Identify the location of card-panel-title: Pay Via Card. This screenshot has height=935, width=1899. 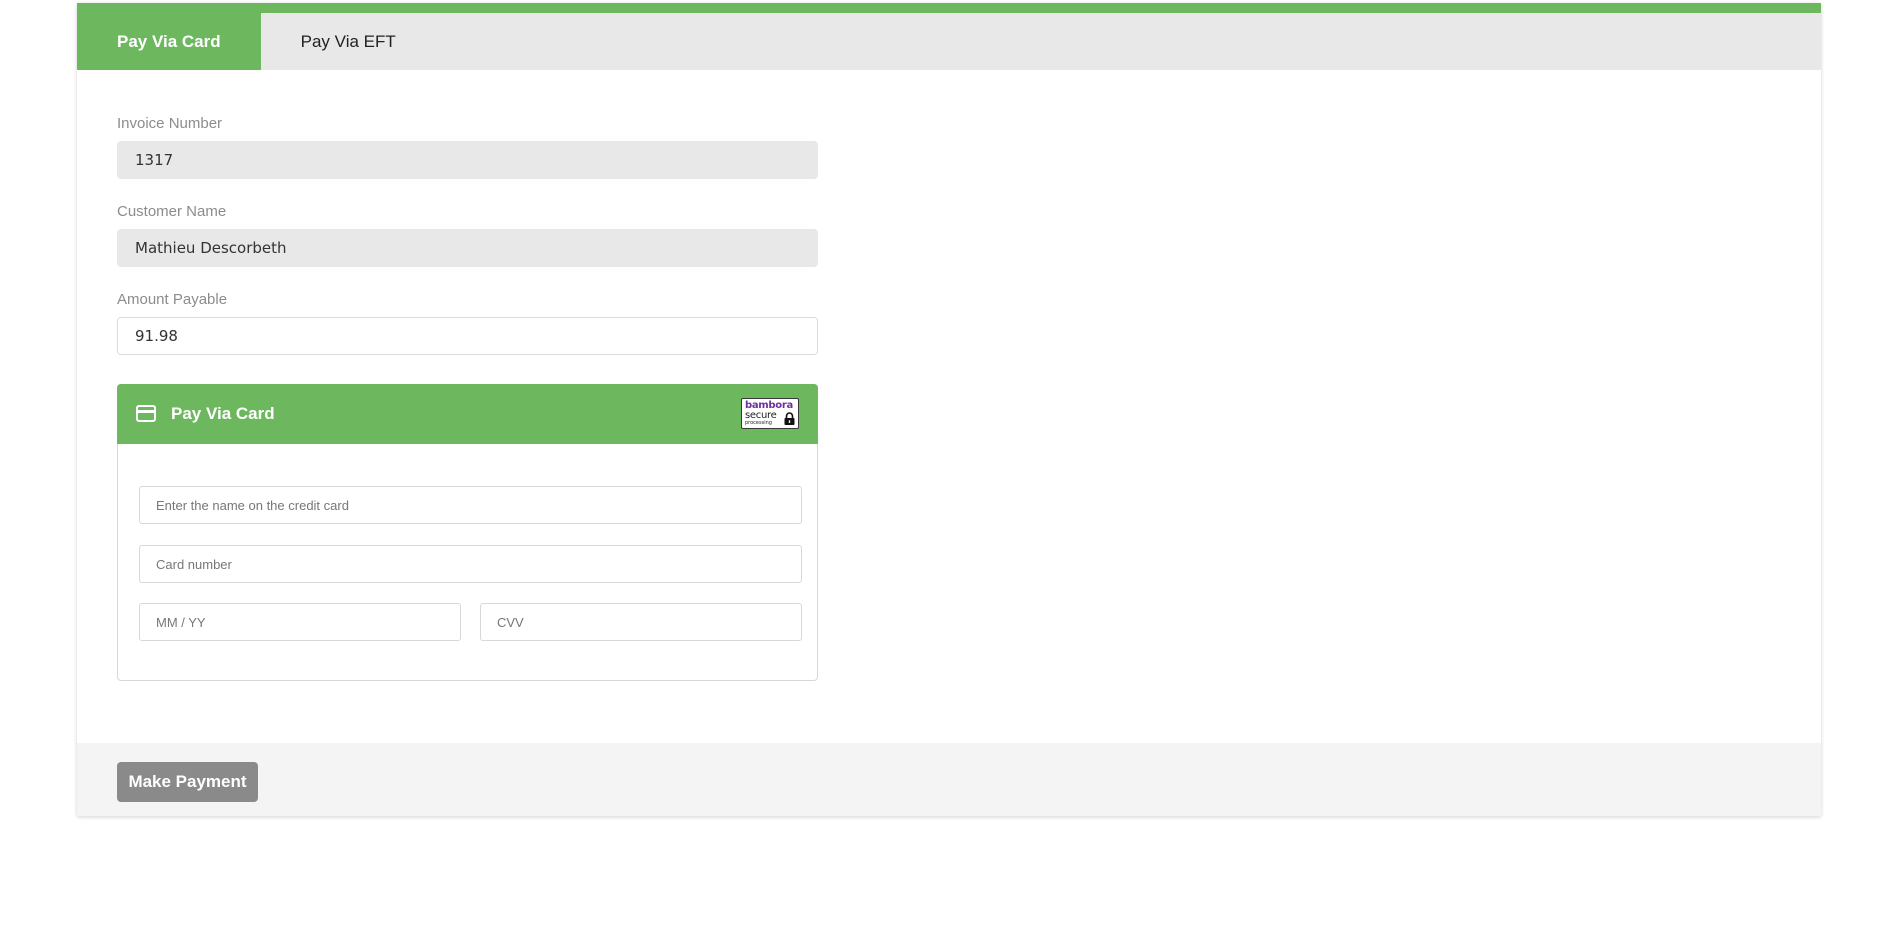
(223, 413).